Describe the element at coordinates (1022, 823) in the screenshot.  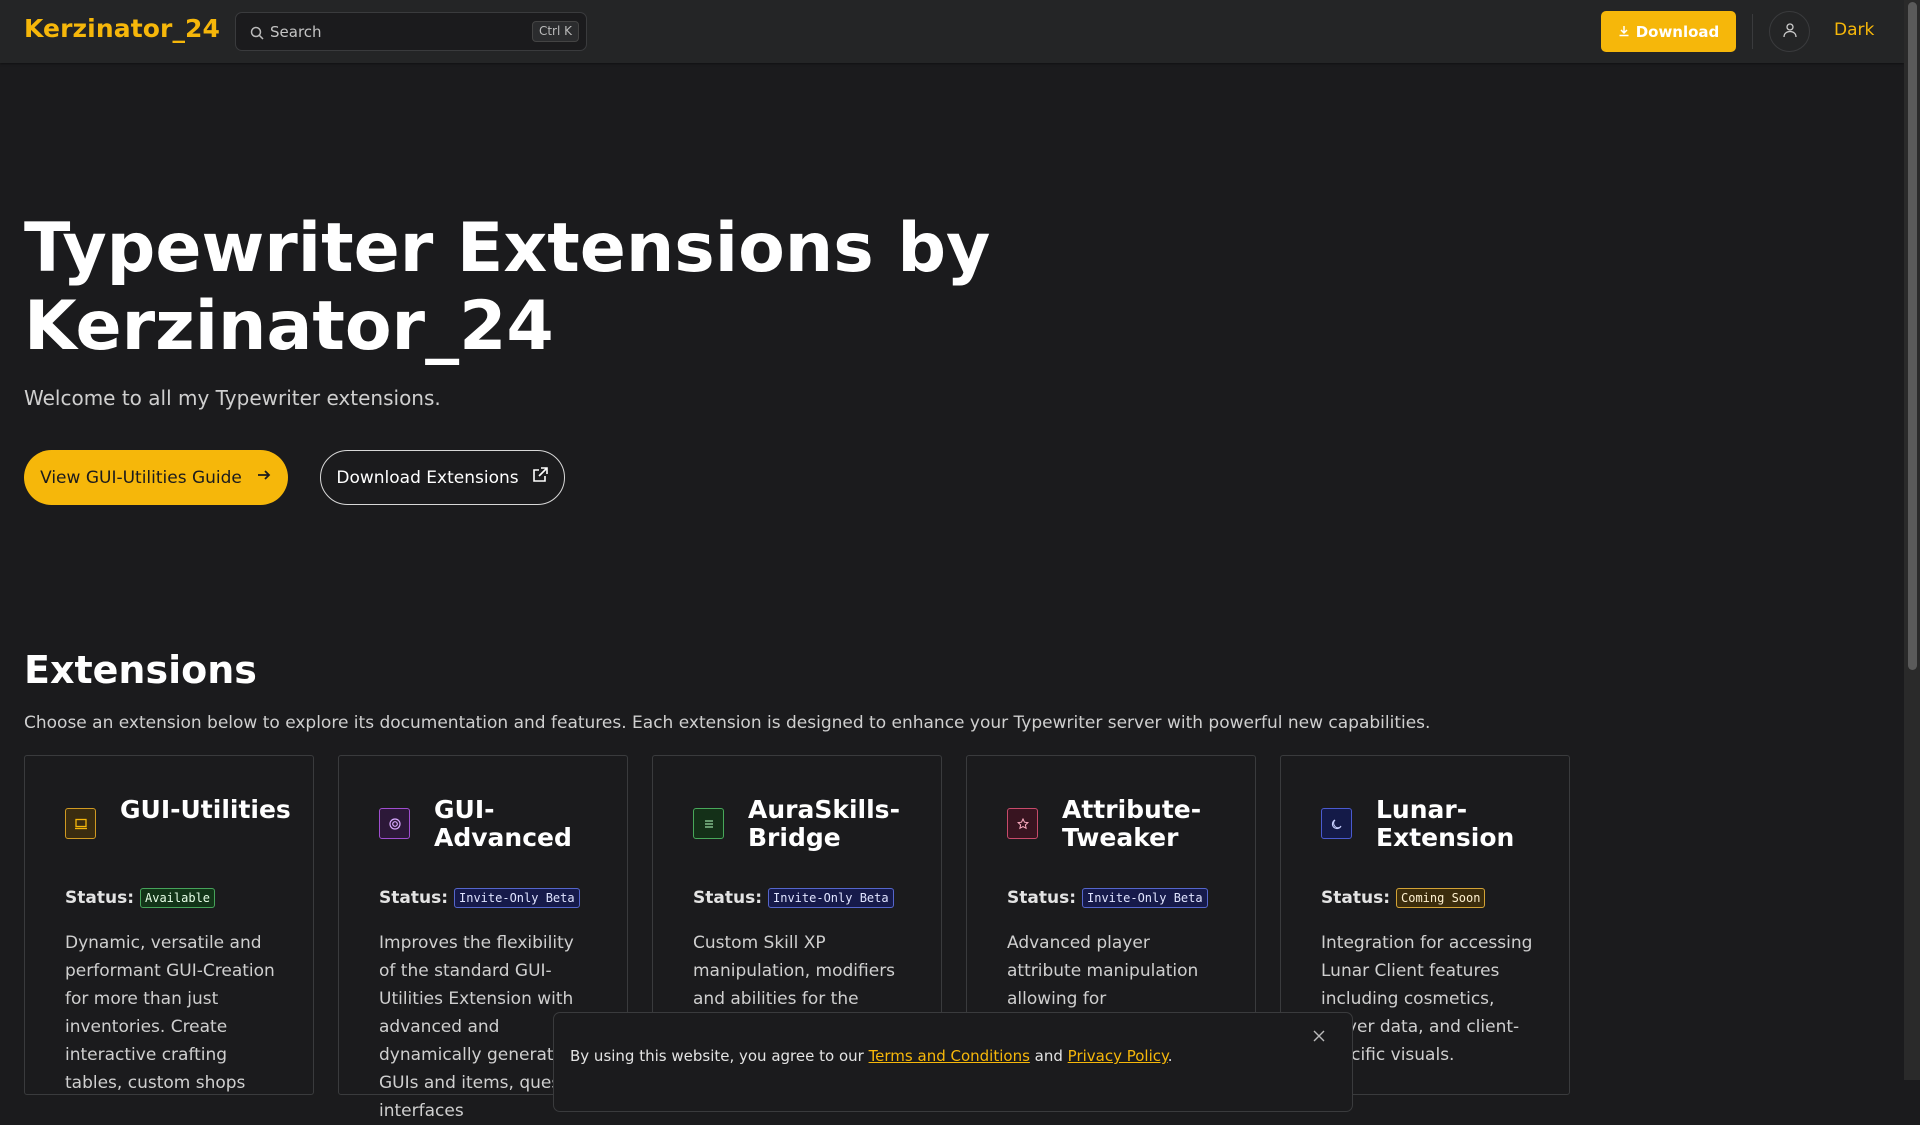
I see `star-icon` at that location.